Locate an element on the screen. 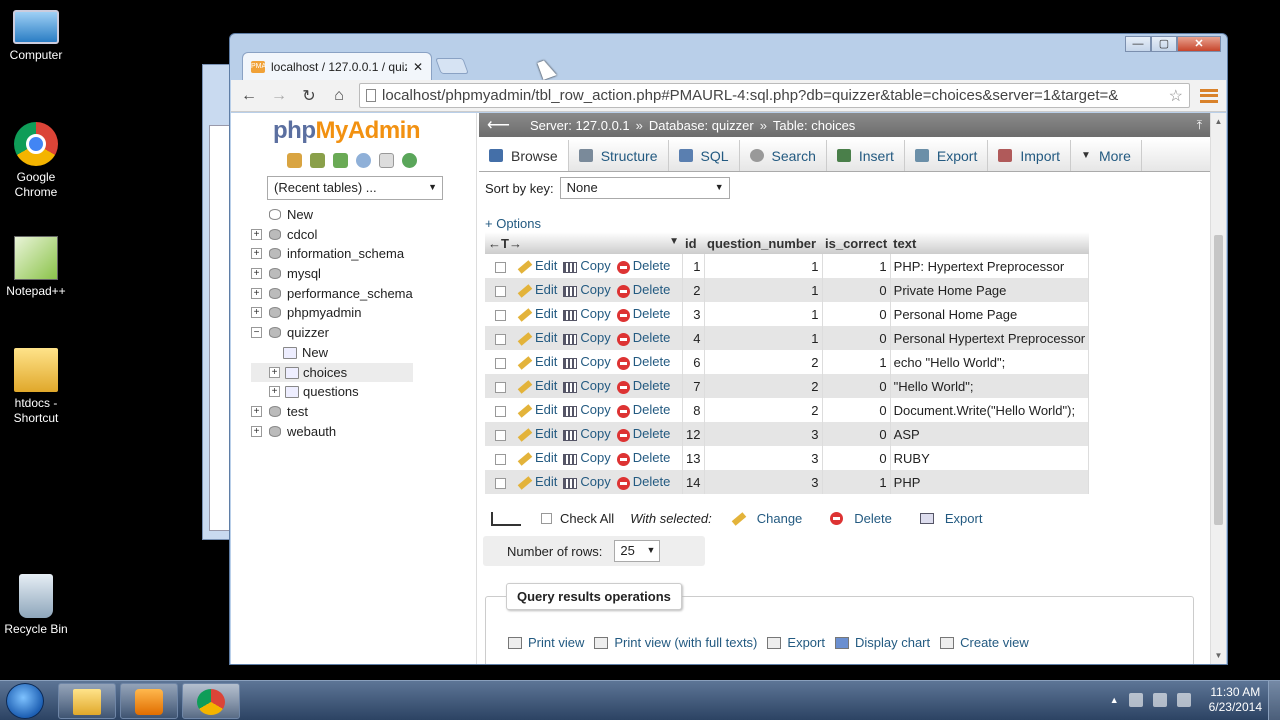  cell-id: 4 is located at coordinates (693, 338).